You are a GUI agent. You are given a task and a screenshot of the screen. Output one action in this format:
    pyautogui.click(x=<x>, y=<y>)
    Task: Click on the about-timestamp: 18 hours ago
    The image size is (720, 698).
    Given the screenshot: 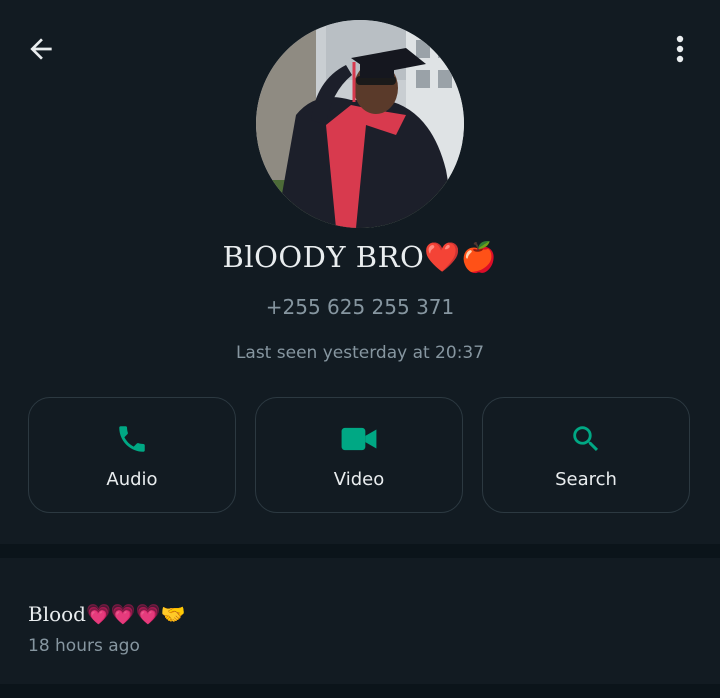 What is the action you would take?
    pyautogui.click(x=84, y=646)
    